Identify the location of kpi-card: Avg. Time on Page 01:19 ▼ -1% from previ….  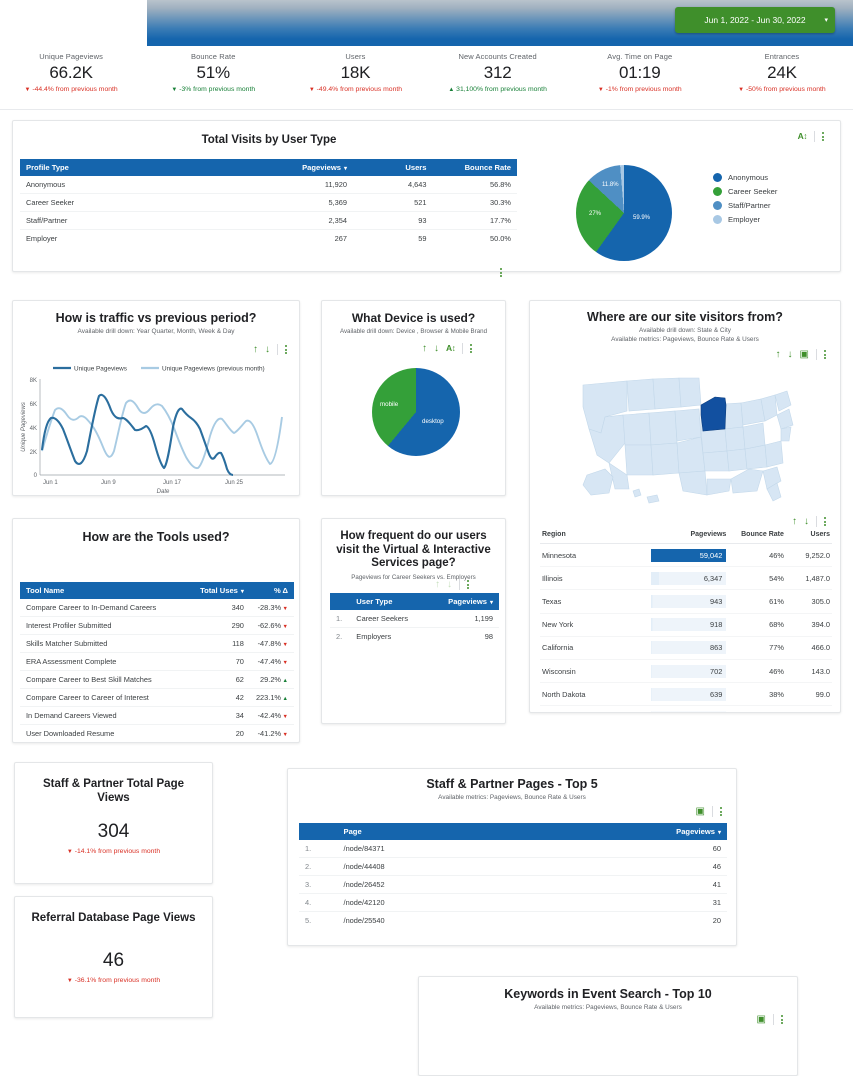
(640, 79).